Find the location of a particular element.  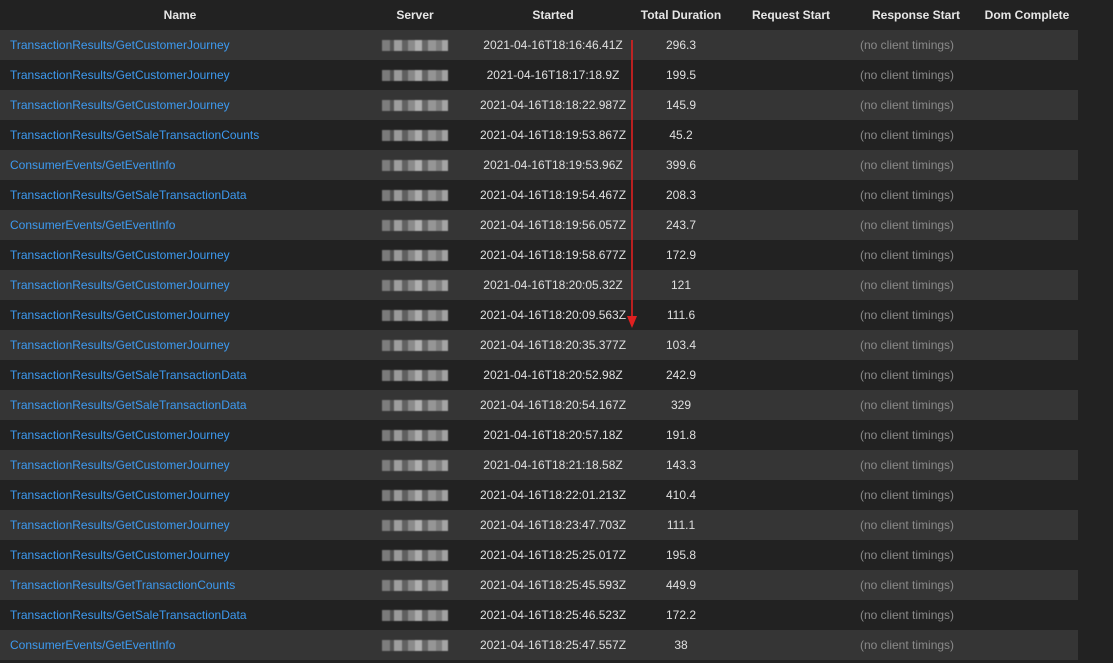

column-header-response-start: Response Start is located at coordinates (916, 15).